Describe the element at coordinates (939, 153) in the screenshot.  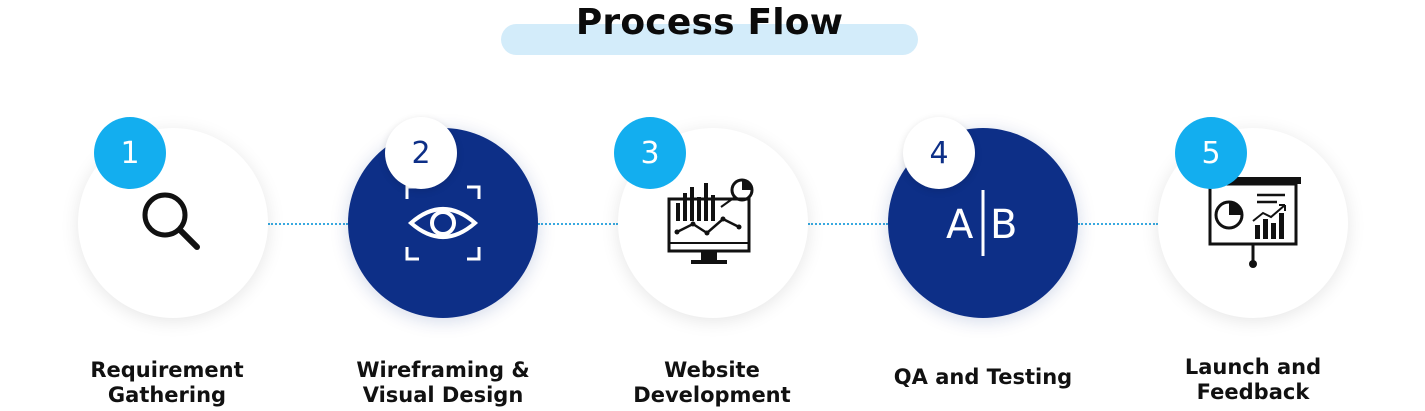
I see `step-4-number-badge: 4` at that location.